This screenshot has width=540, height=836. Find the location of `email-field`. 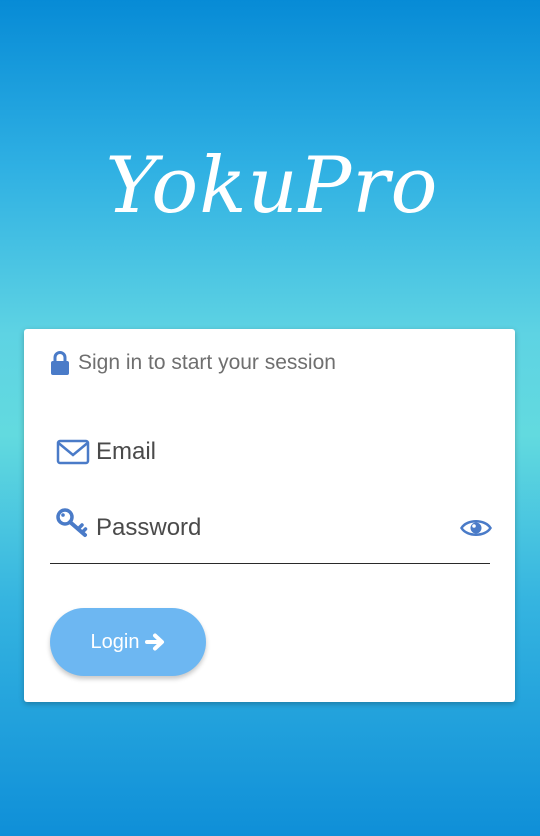

email-field is located at coordinates (270, 452).